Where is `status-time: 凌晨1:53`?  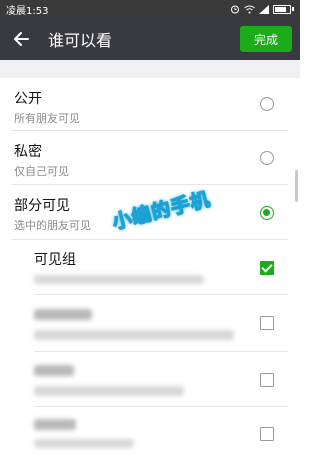
status-time: 凌晨1:53 is located at coordinates (27, 11).